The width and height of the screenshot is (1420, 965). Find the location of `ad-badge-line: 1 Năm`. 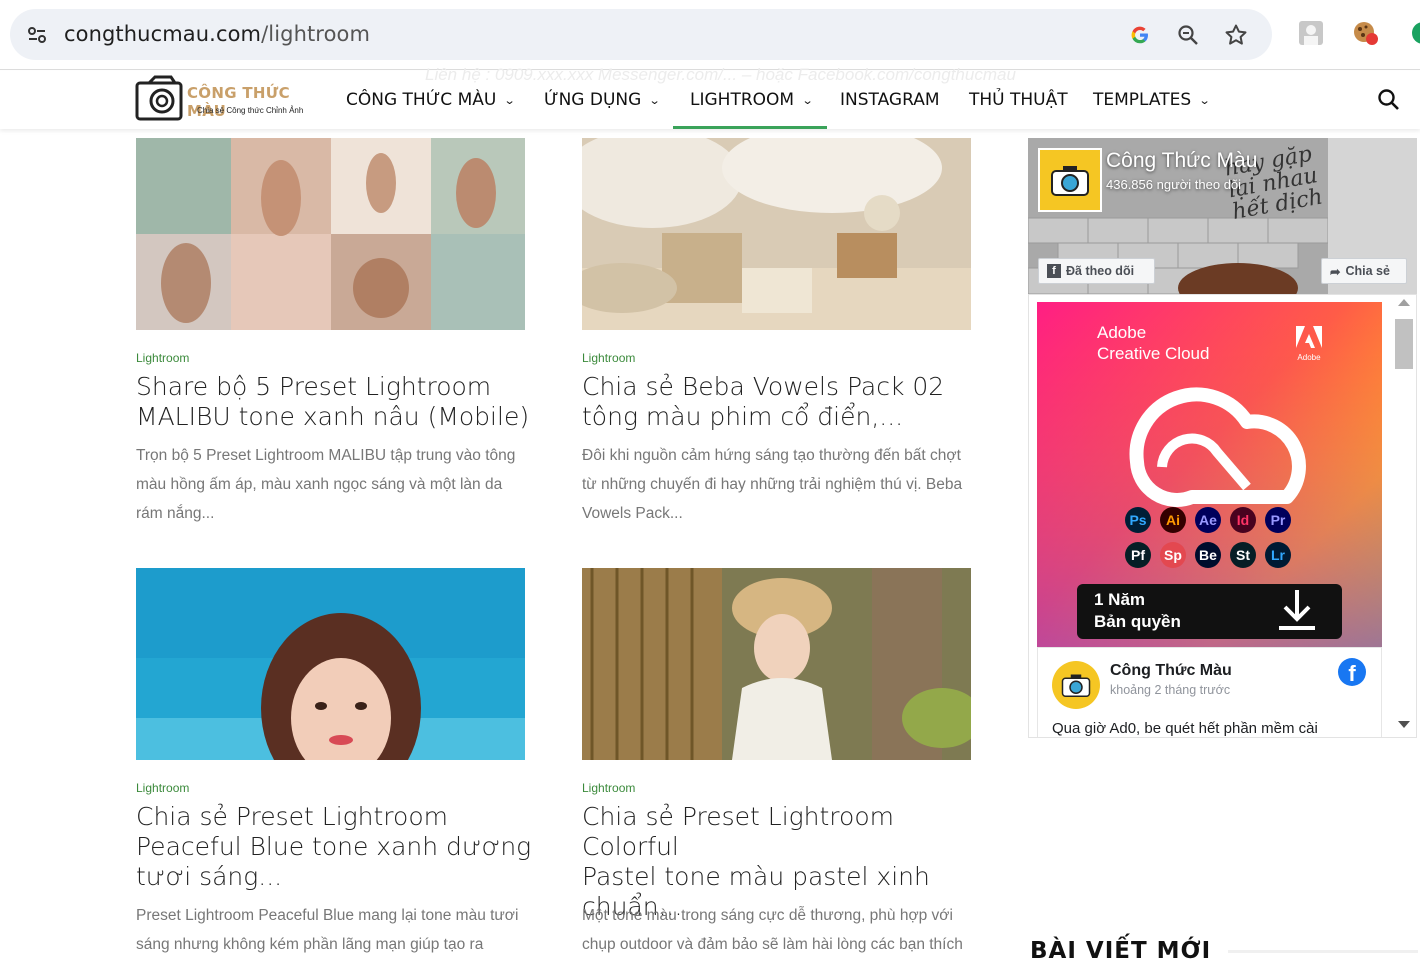

ad-badge-line: 1 Năm is located at coordinates (1120, 599).